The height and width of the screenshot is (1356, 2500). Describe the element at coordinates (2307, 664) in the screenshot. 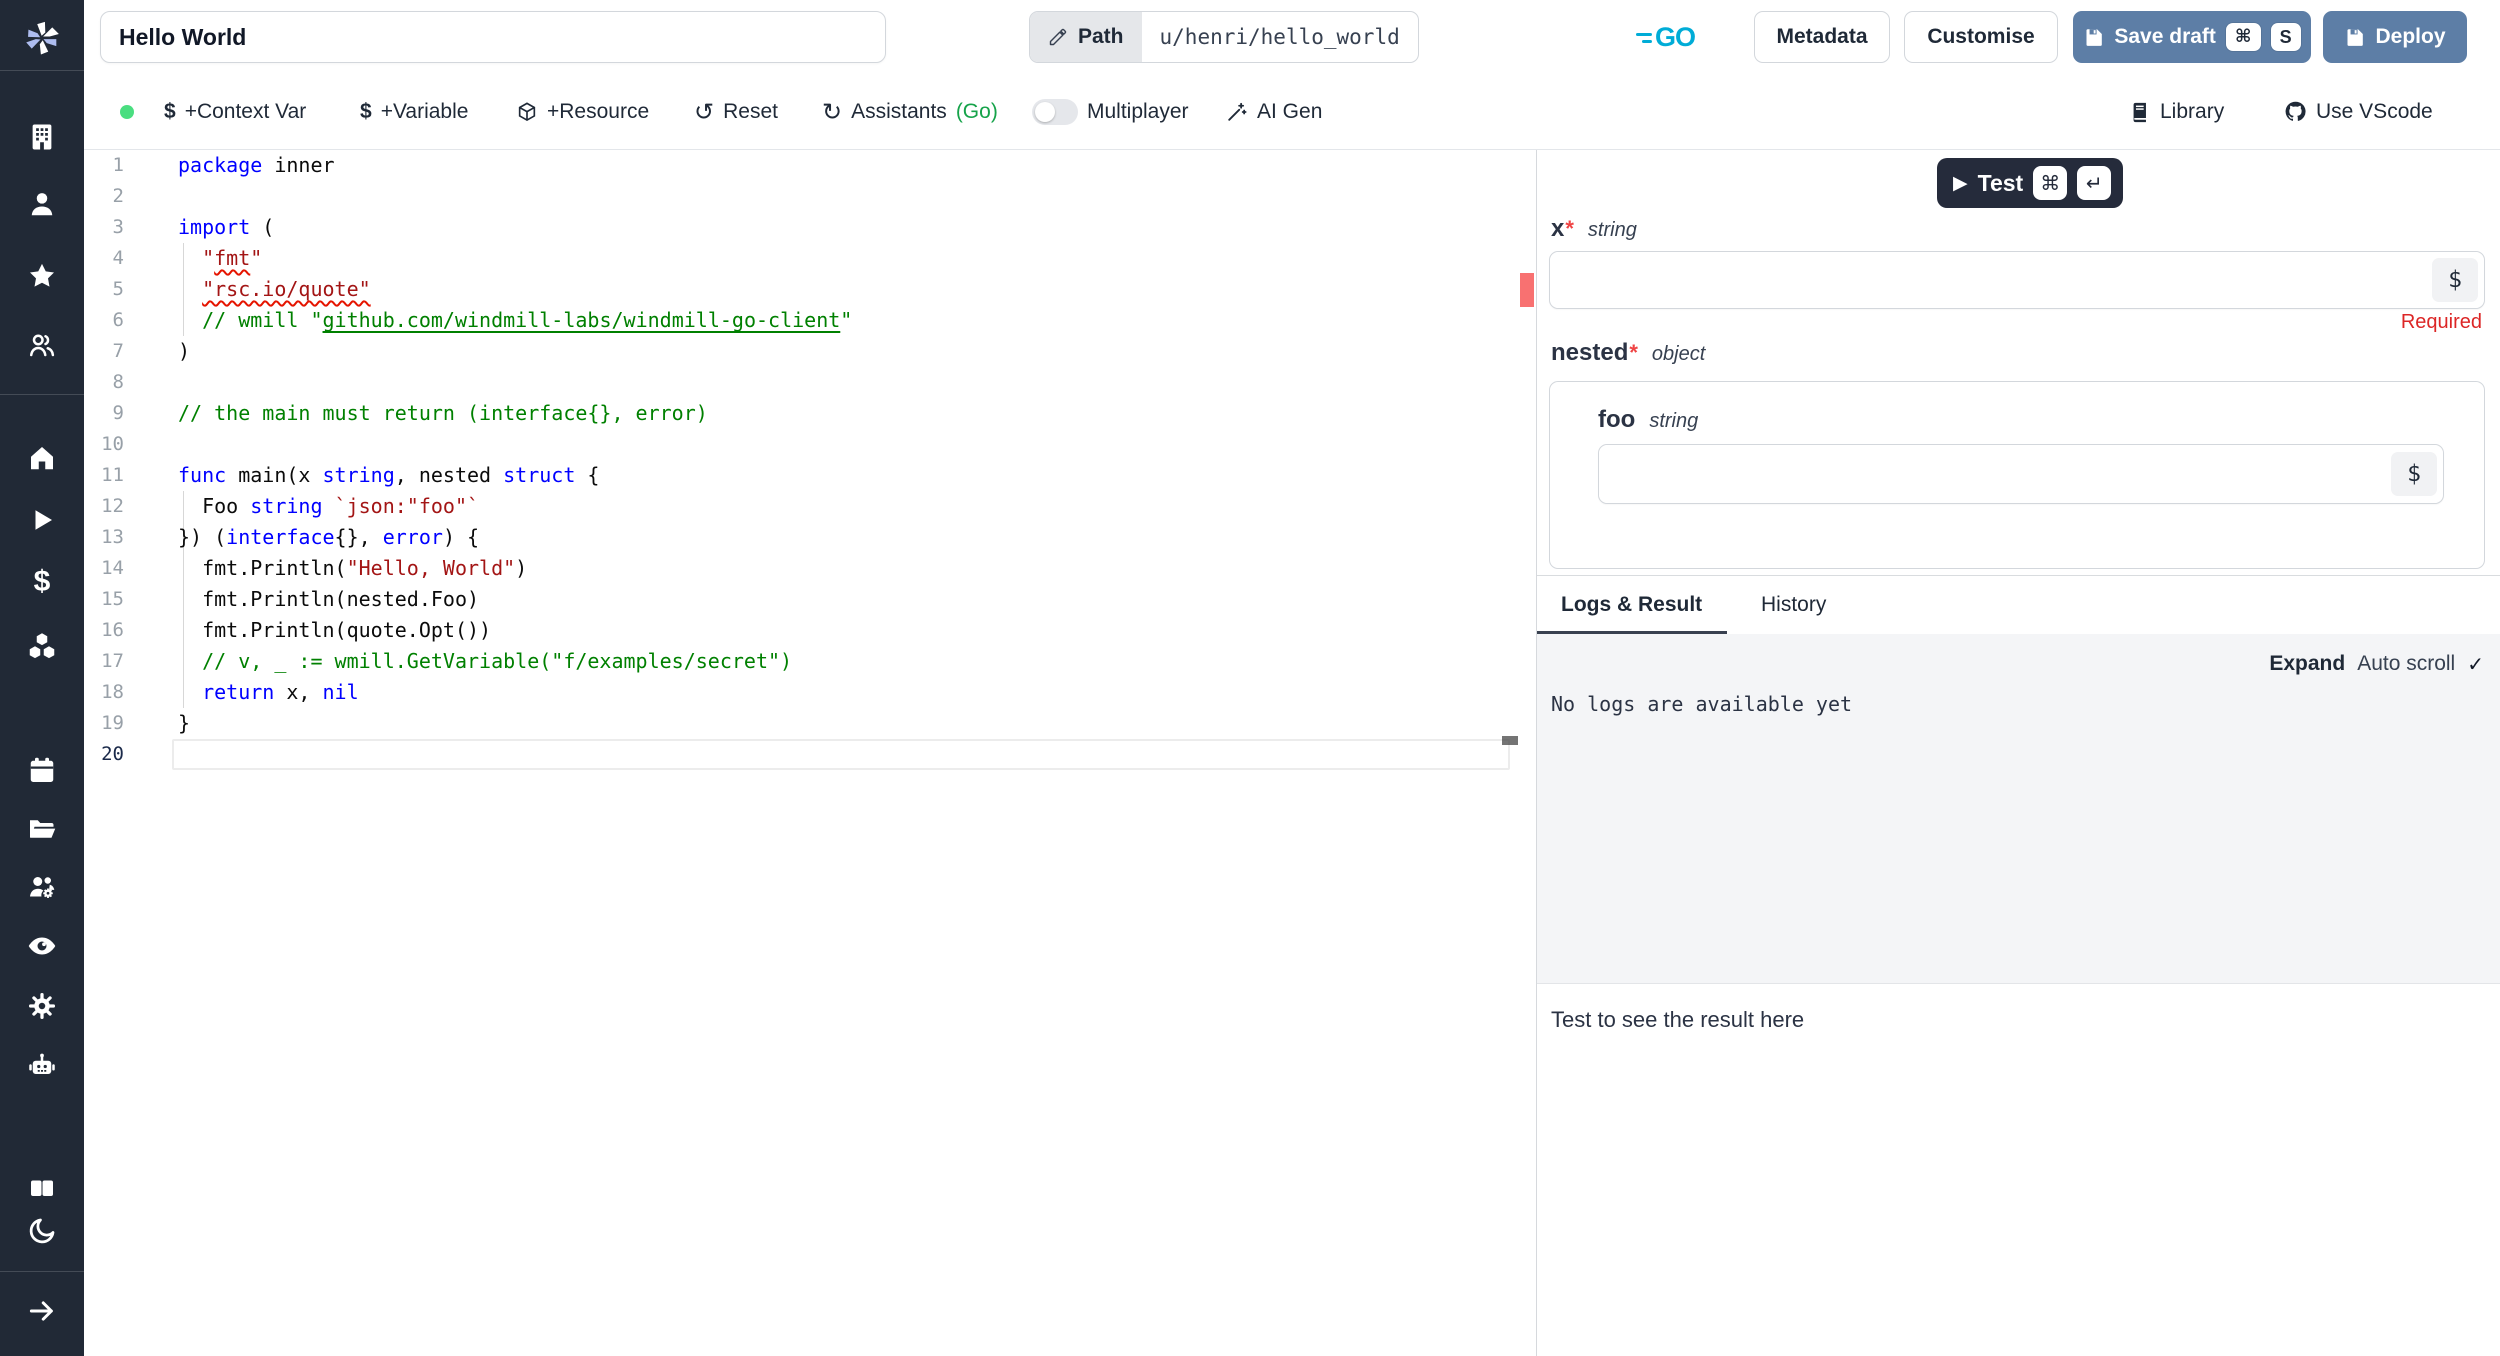

I see `expand-button: Expand` at that location.